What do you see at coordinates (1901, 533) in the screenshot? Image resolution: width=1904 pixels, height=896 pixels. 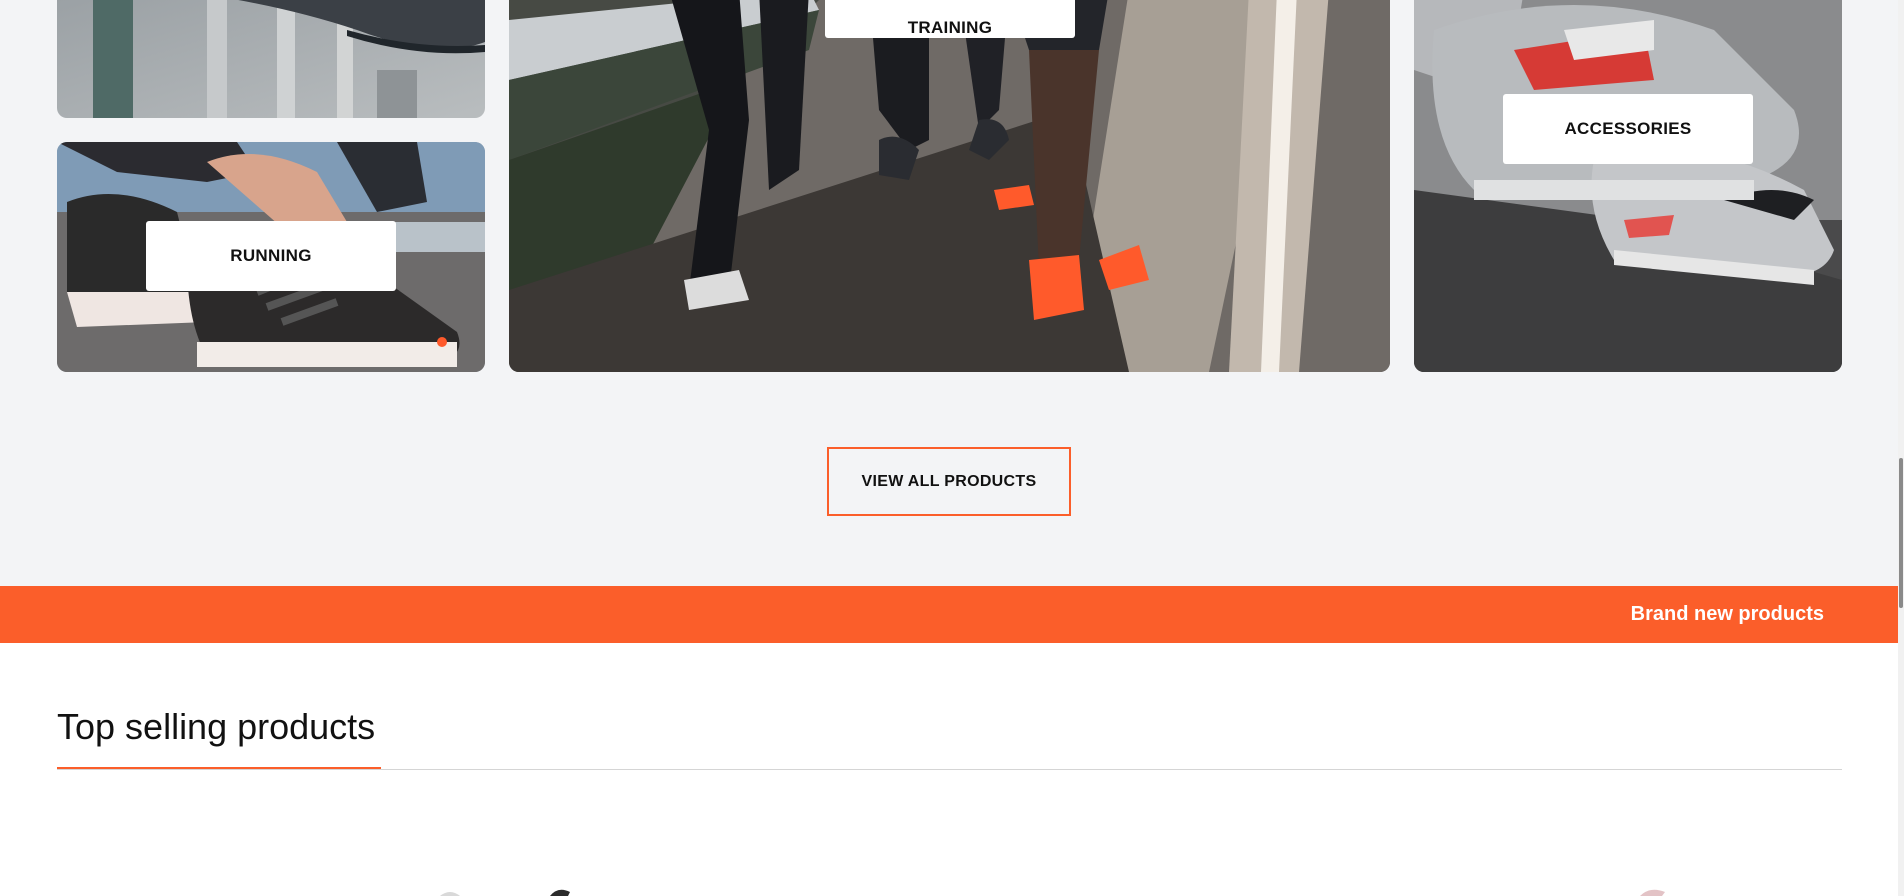 I see `scrollbar-thumb` at bounding box center [1901, 533].